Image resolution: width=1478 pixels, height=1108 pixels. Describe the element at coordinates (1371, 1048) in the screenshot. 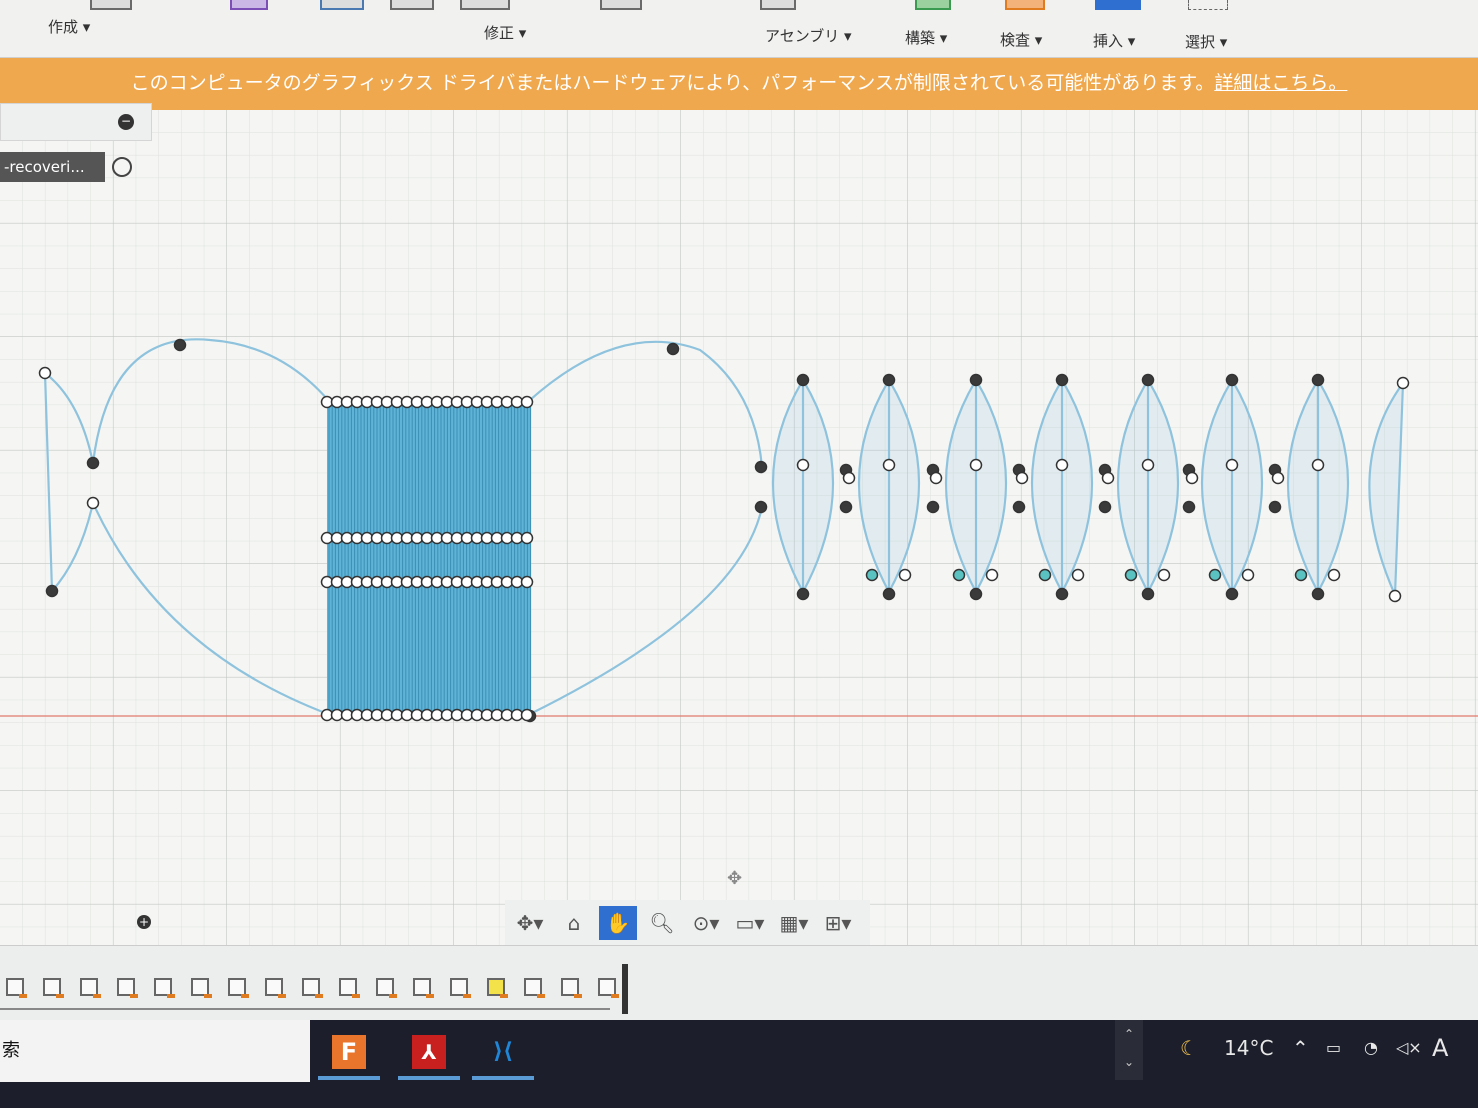

I see `wifi-icon: ◔` at that location.